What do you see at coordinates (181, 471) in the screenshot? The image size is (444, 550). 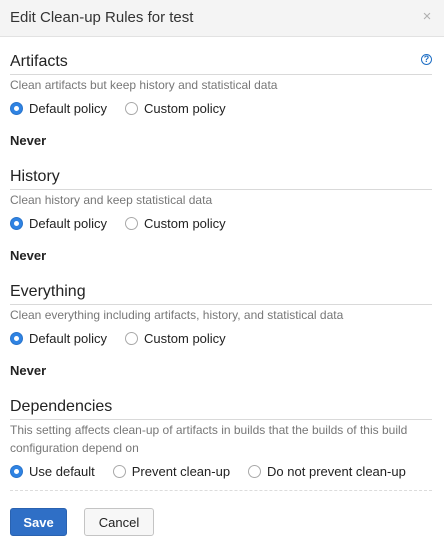 I see `radio-label: Prevent clean-up` at bounding box center [181, 471].